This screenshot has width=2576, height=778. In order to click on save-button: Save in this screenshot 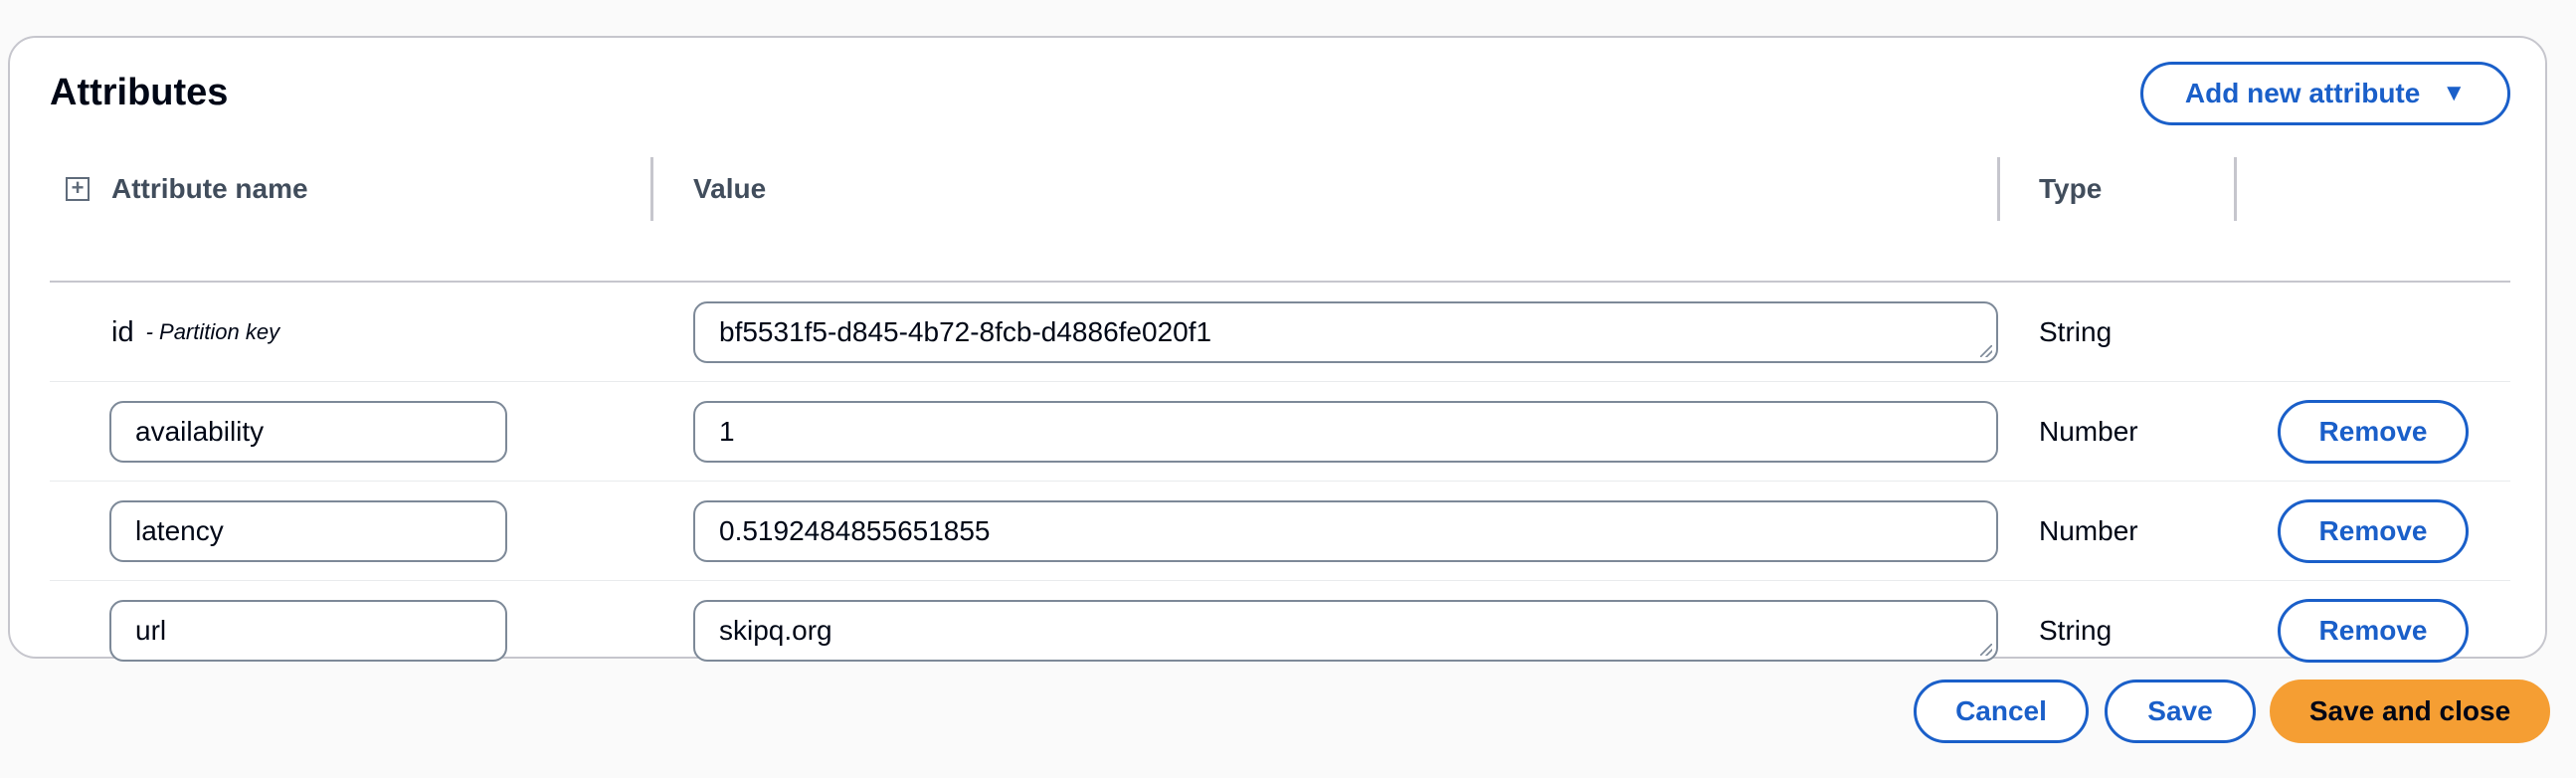, I will do `click(2180, 712)`.